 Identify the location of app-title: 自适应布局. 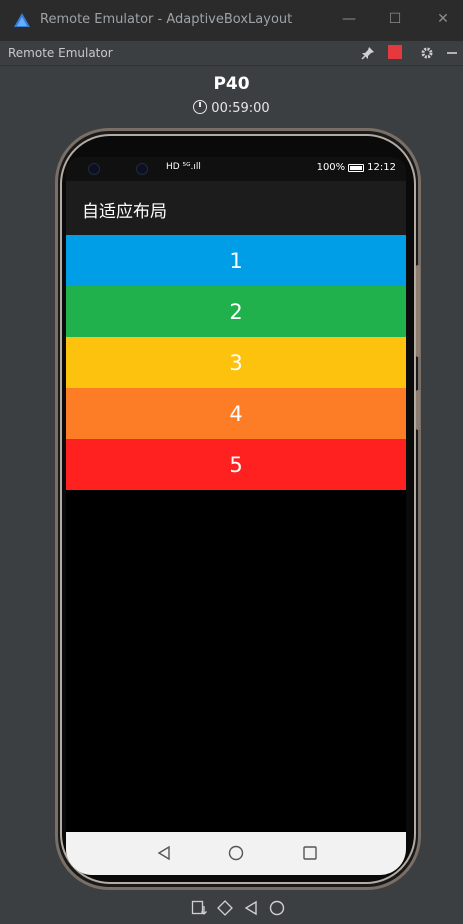
(124, 212).